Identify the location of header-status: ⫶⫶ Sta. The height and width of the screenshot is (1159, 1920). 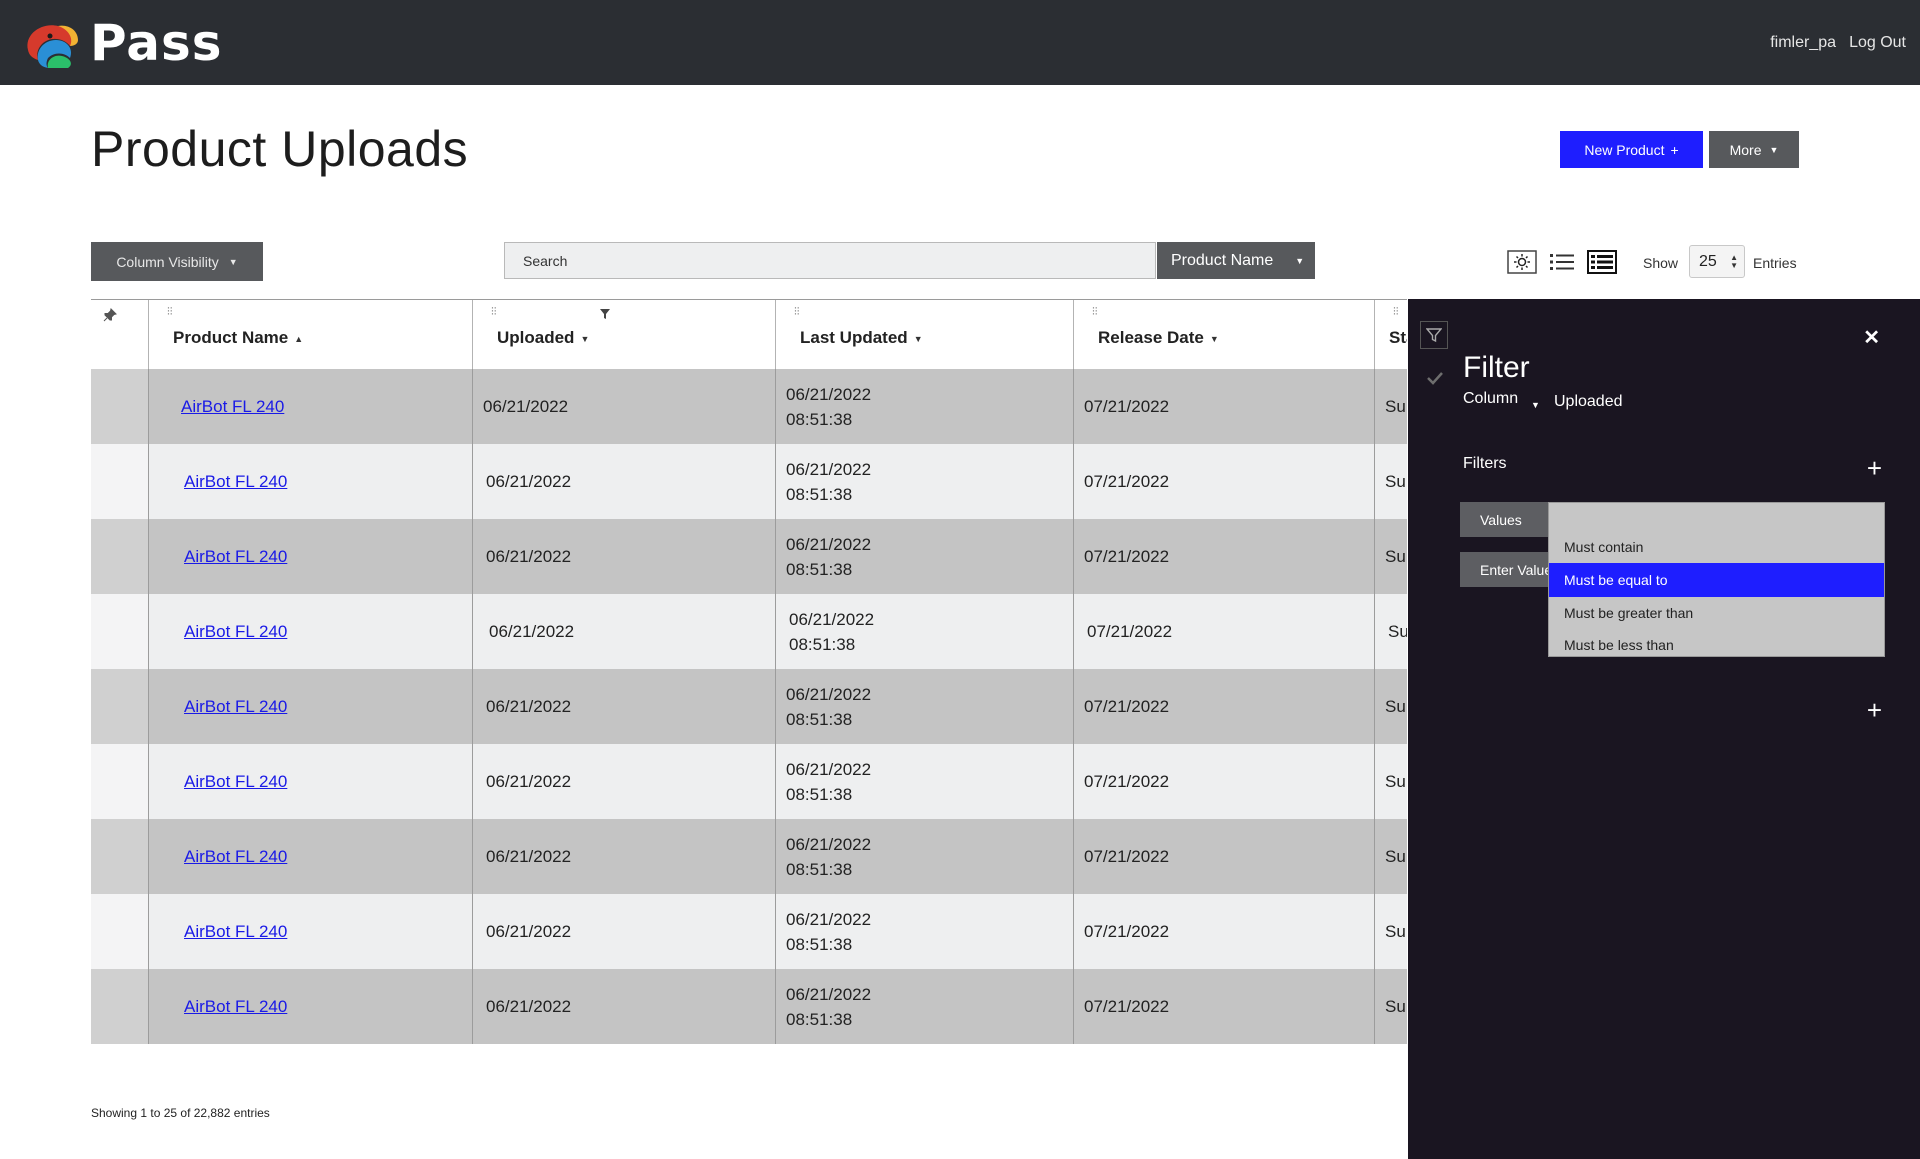
(1390, 335).